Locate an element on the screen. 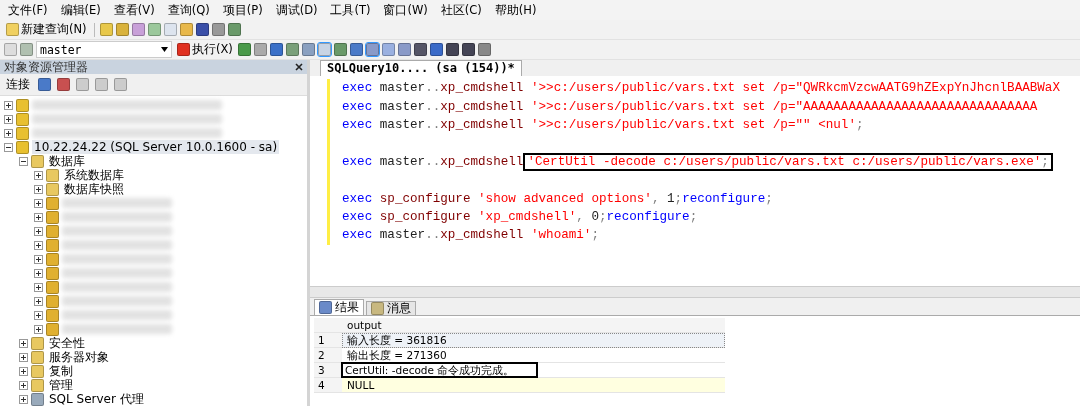 Image resolution: width=1080 pixels, height=406 pixels. row-number: 3 is located at coordinates (328, 370).